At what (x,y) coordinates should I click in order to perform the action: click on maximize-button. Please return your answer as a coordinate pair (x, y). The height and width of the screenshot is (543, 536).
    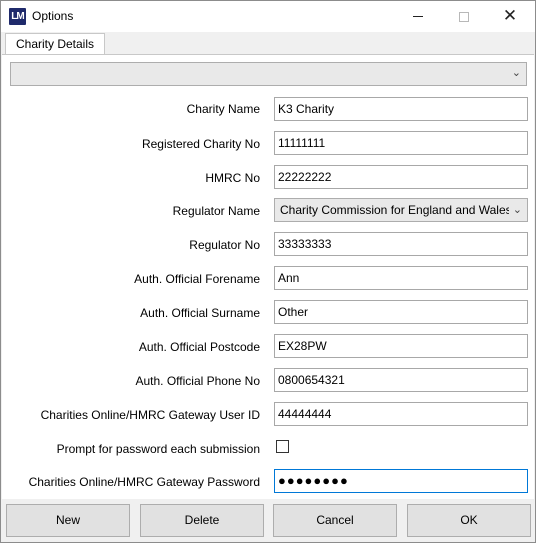
    Looking at the image, I should click on (464, 16).